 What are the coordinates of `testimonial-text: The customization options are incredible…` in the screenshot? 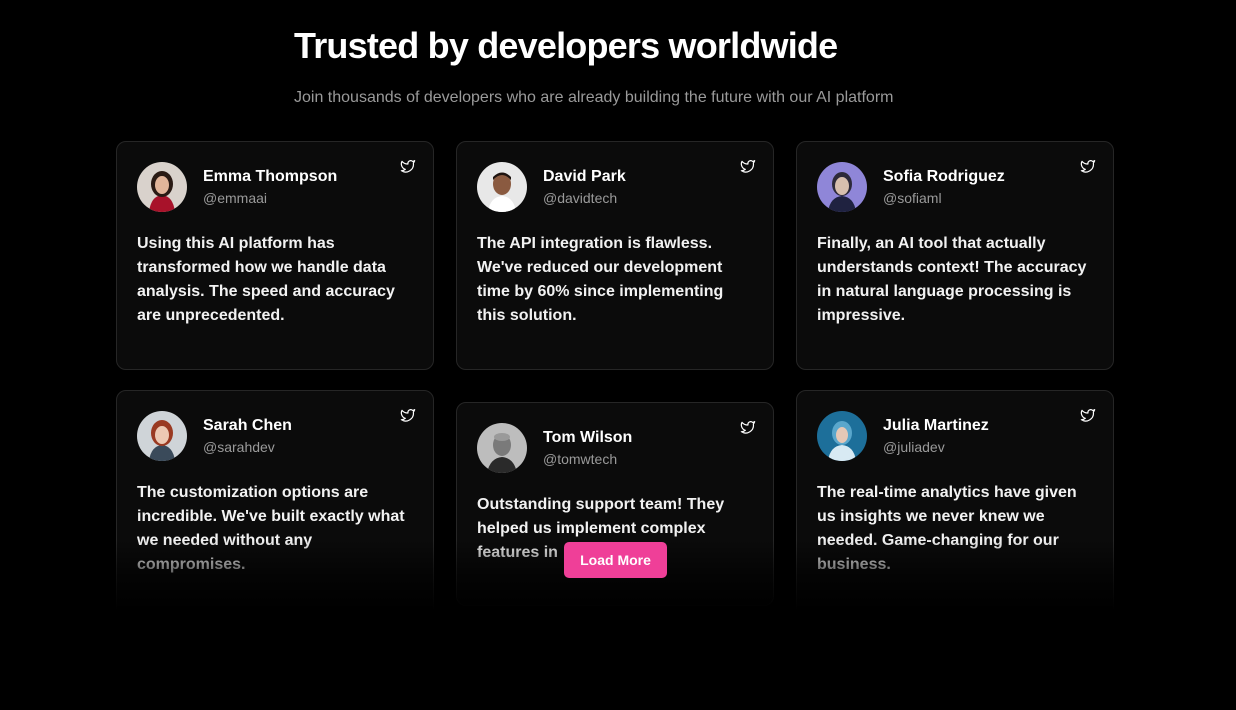 It's located at (271, 528).